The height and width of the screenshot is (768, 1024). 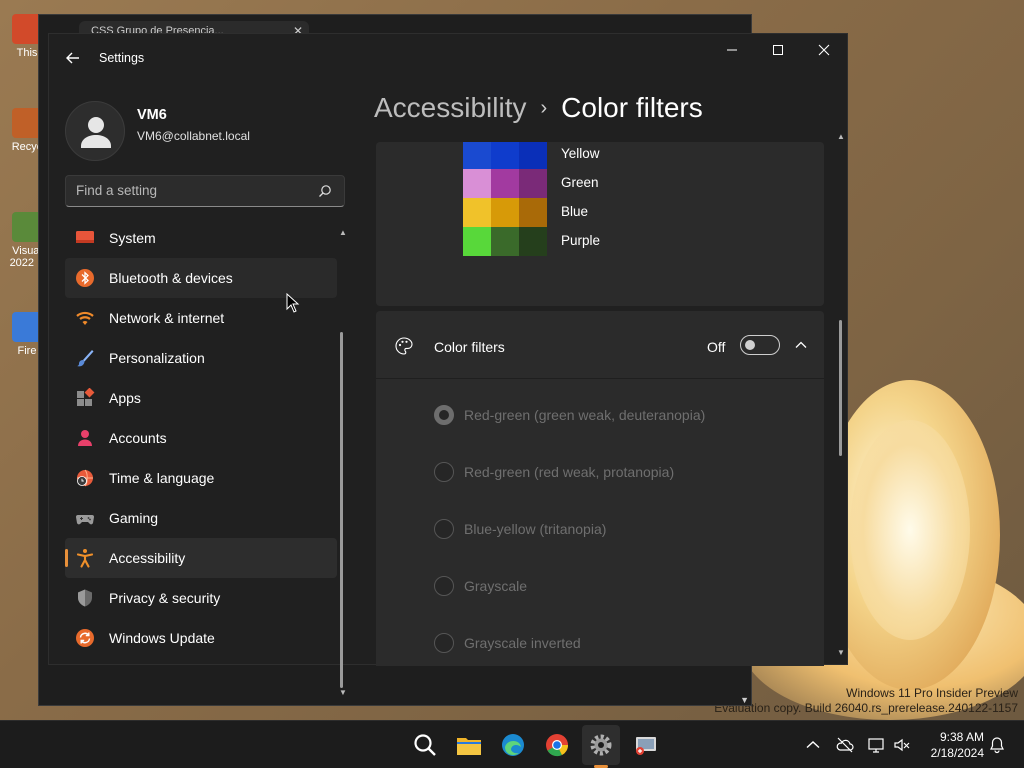 What do you see at coordinates (201, 238) in the screenshot?
I see `sidebar-item-system: System` at bounding box center [201, 238].